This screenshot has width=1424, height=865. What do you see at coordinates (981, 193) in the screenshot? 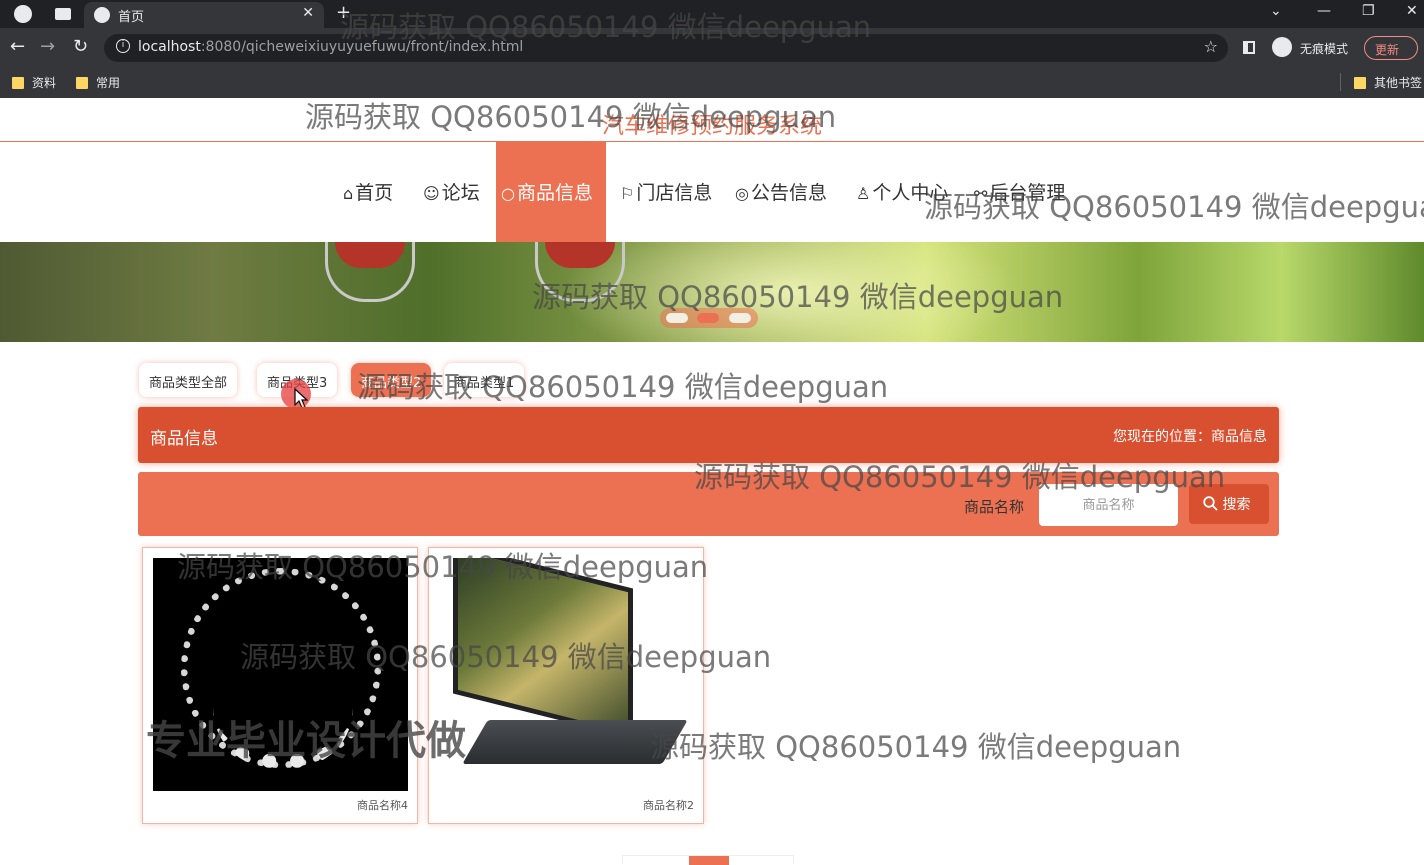
I see `link-icon: ⚯` at bounding box center [981, 193].